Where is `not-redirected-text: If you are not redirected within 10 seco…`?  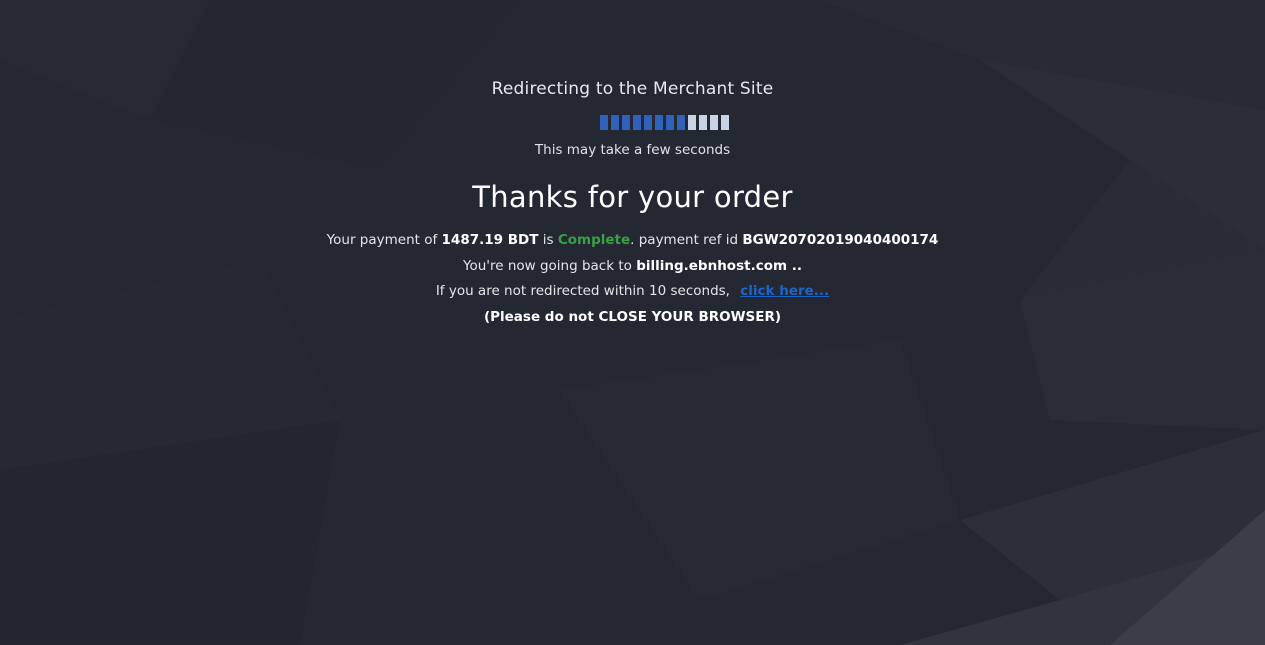 not-redirected-text: If you are not redirected within 10 seco… is located at coordinates (582, 291).